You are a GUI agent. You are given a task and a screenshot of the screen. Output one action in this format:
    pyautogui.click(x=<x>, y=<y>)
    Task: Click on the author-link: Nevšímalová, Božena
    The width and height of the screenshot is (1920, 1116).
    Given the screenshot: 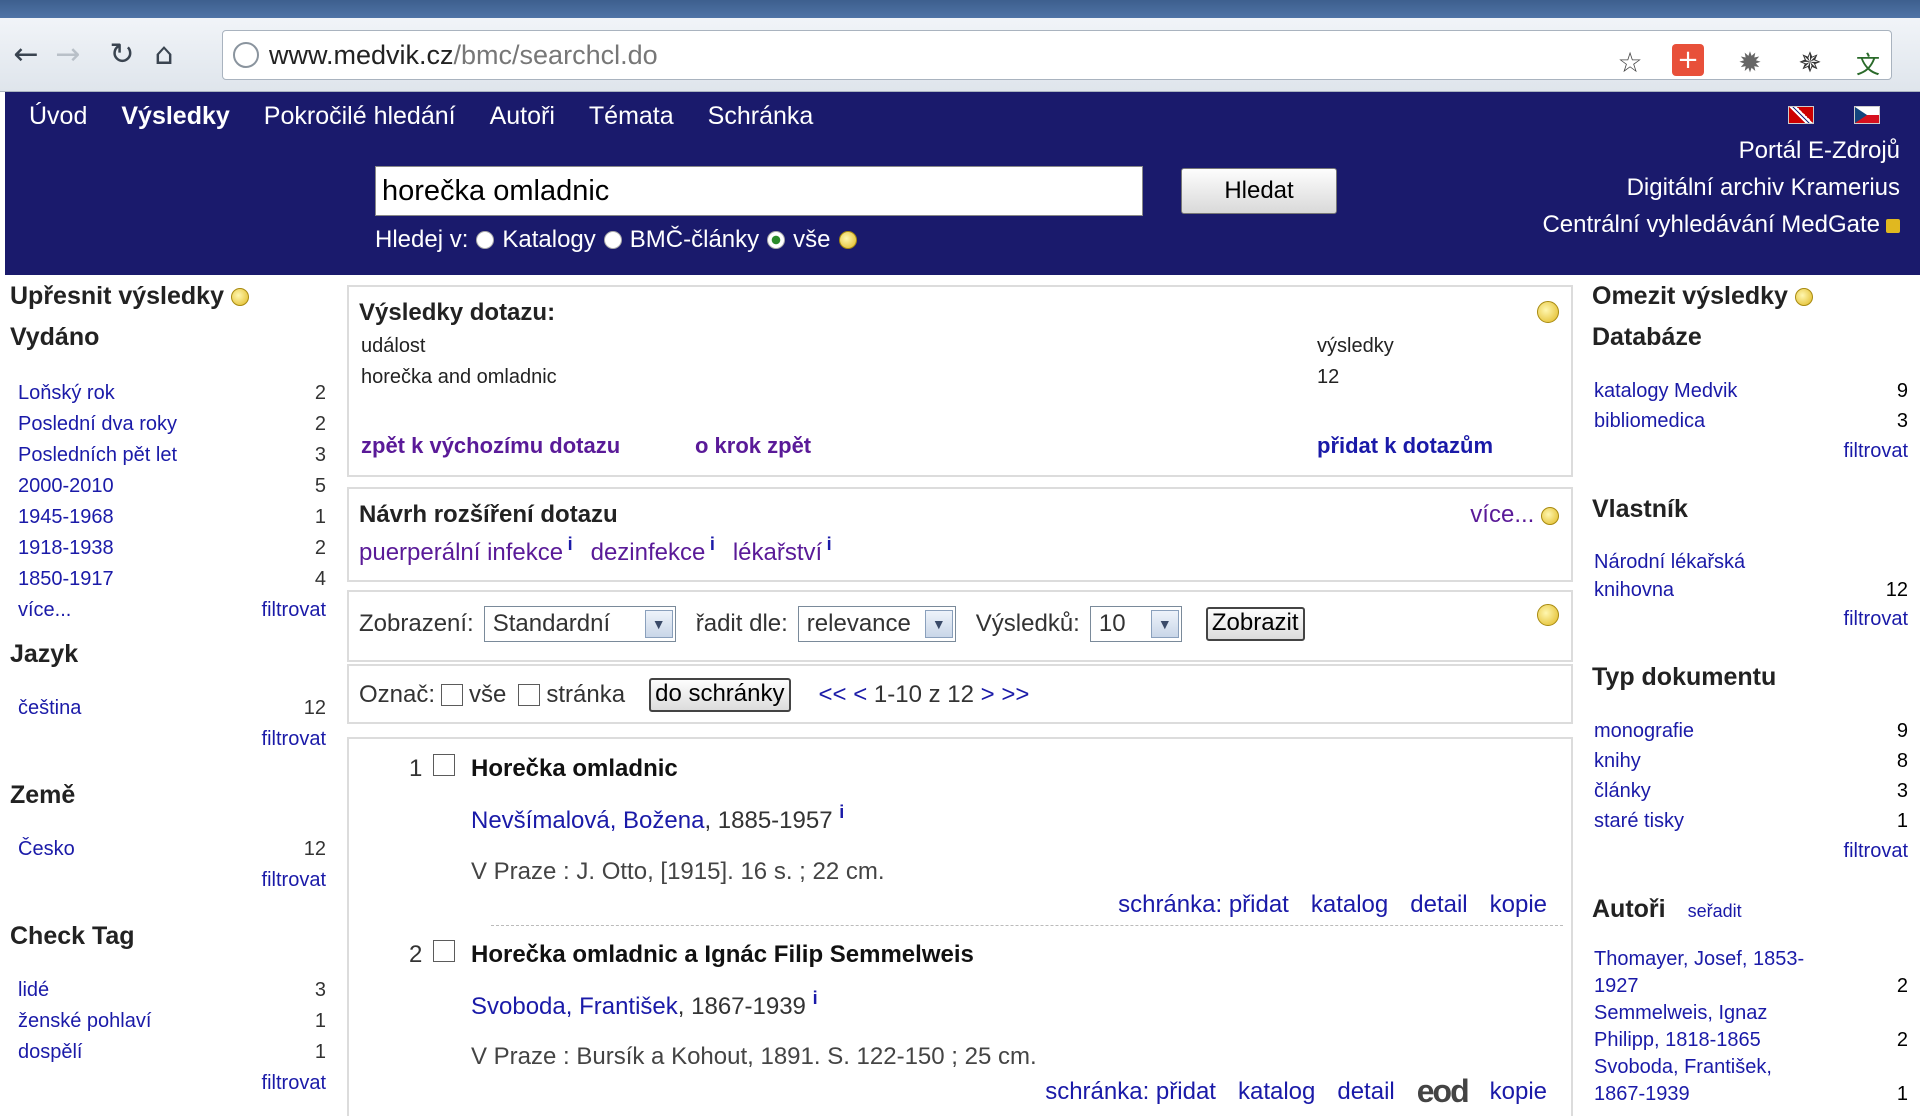 What is the action you would take?
    pyautogui.click(x=587, y=820)
    